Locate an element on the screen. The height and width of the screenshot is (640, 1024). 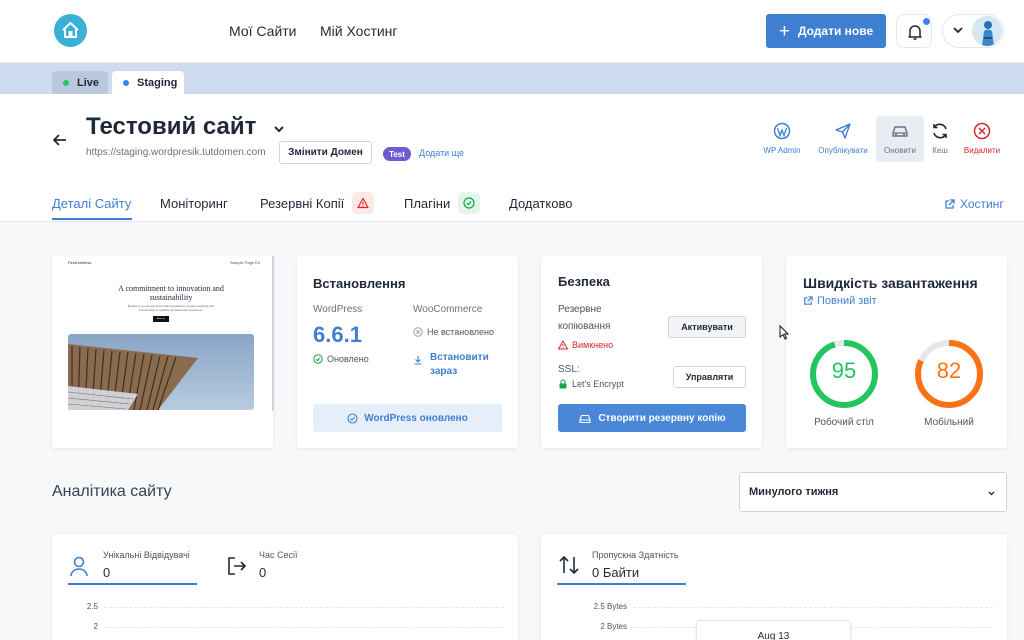
y-axis-tick: 2.5 Bytes is located at coordinates (610, 606).